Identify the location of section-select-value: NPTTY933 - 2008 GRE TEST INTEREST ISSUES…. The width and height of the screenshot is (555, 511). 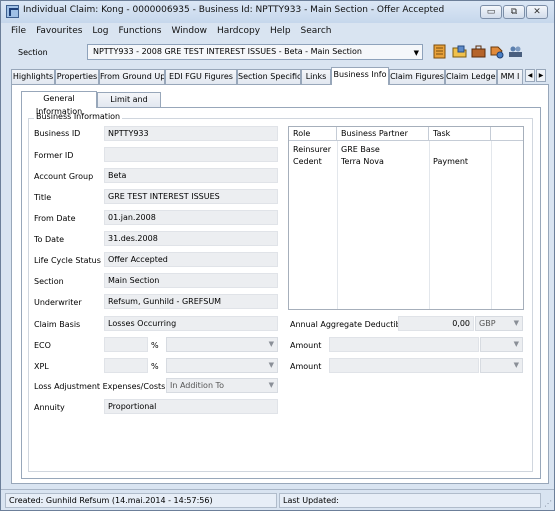
(227, 51).